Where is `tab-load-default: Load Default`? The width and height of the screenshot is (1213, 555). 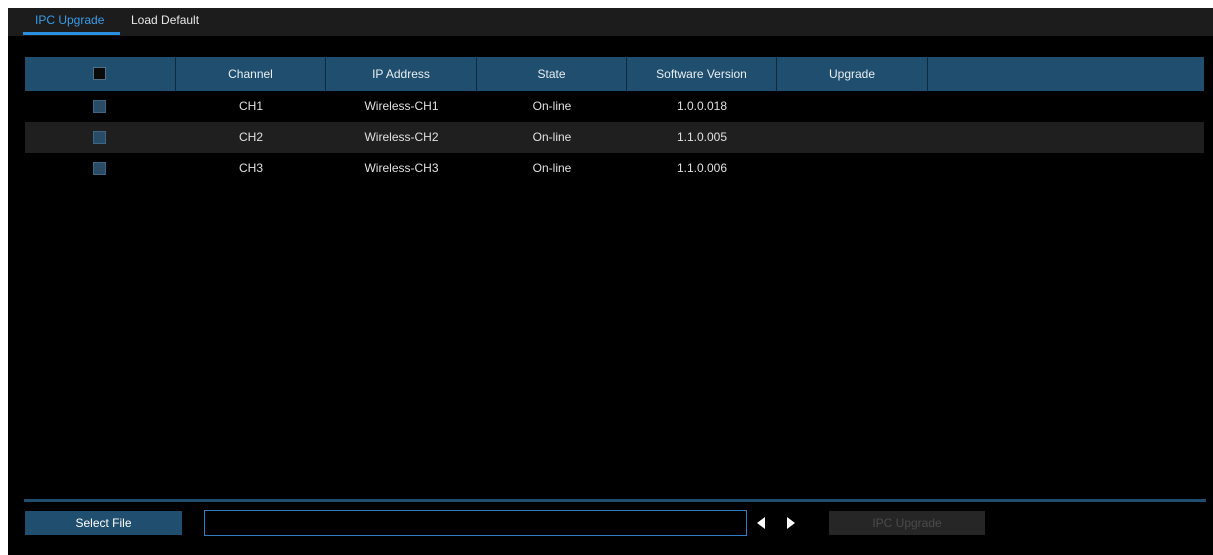 tab-load-default: Load Default is located at coordinates (165, 22).